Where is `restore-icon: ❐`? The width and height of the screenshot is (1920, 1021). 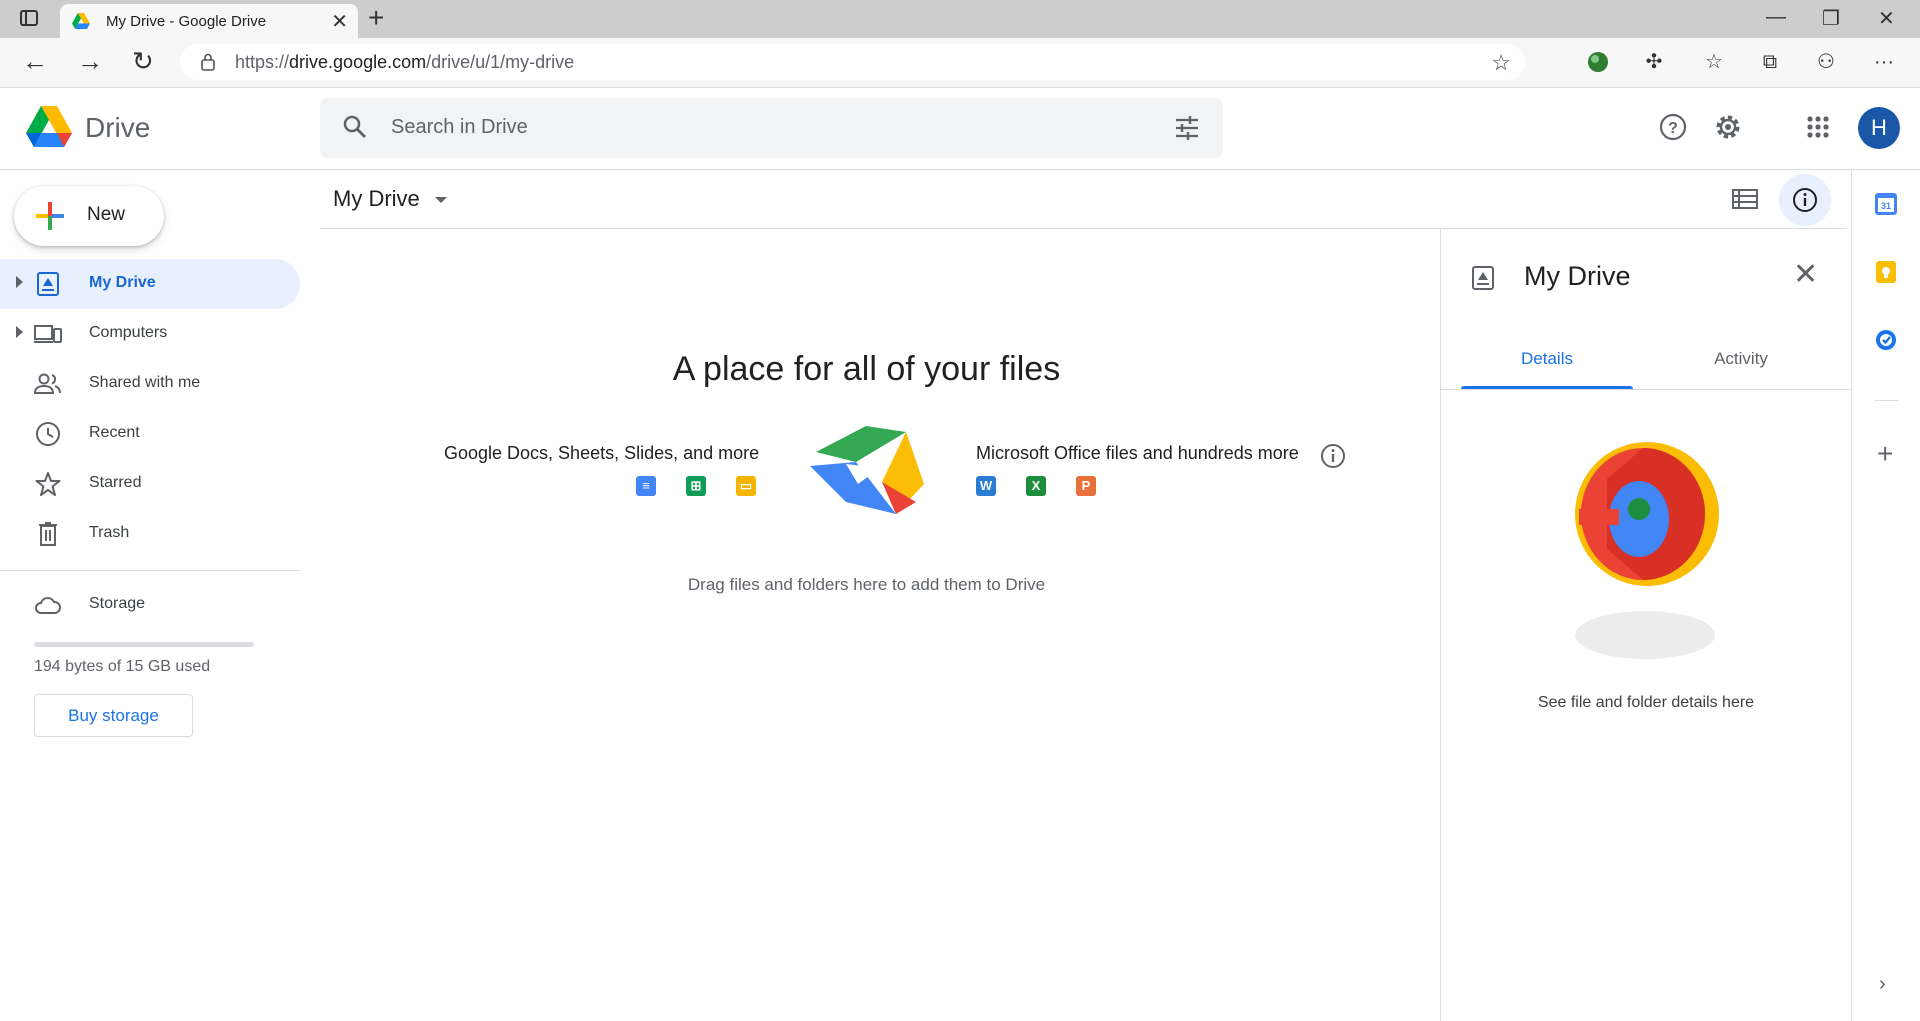 restore-icon: ❐ is located at coordinates (1831, 18).